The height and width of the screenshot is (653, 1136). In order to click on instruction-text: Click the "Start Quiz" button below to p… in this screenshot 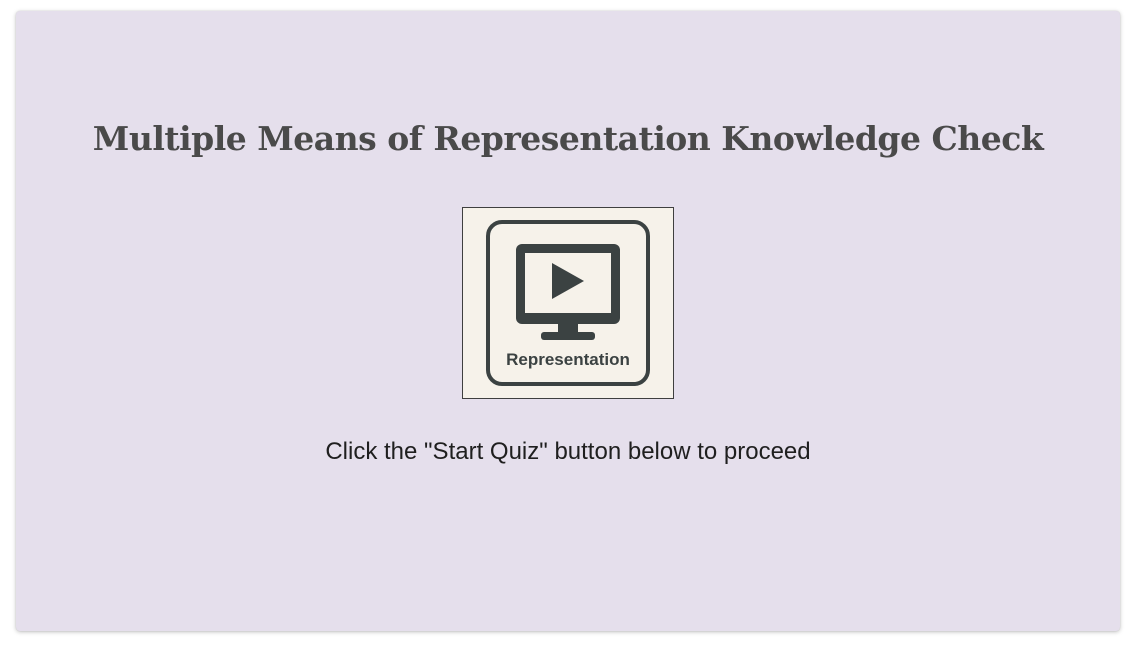, I will do `click(568, 451)`.